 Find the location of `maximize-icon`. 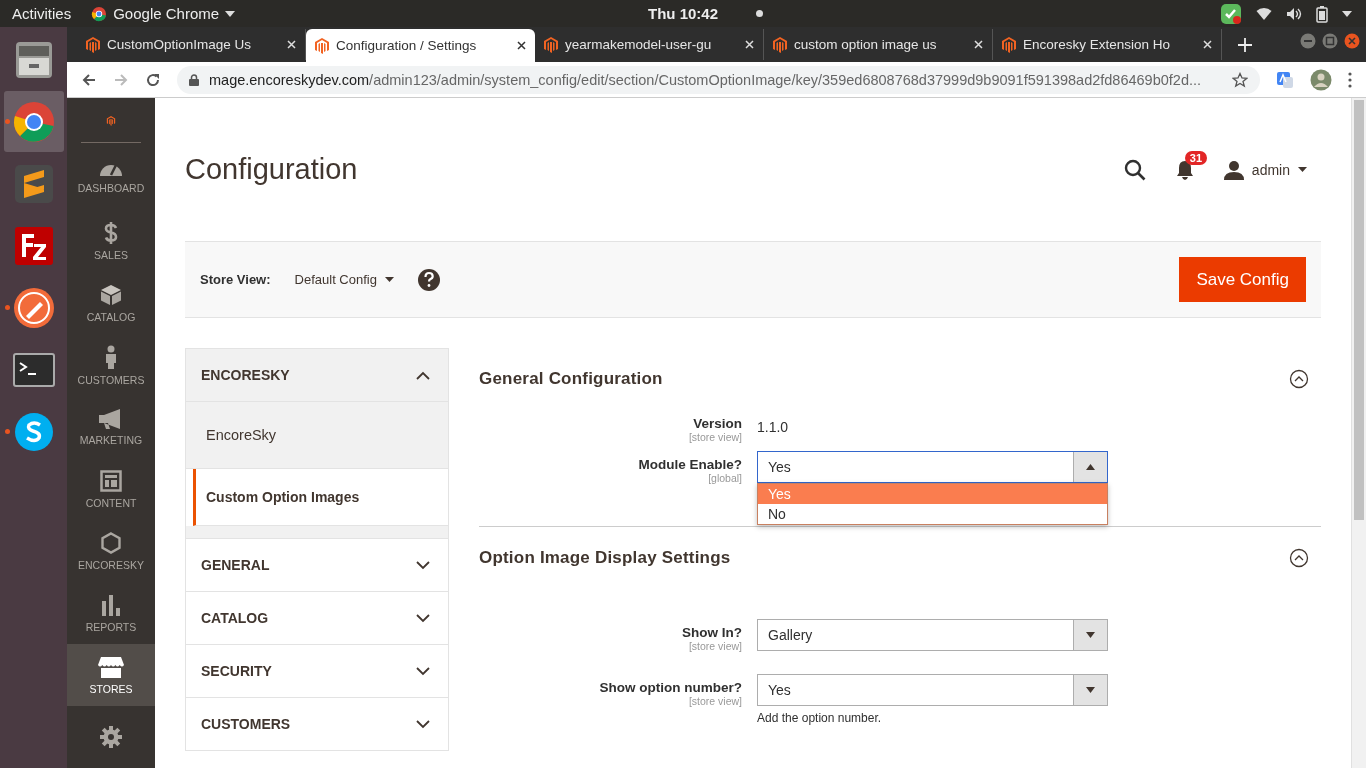

maximize-icon is located at coordinates (1330, 40).